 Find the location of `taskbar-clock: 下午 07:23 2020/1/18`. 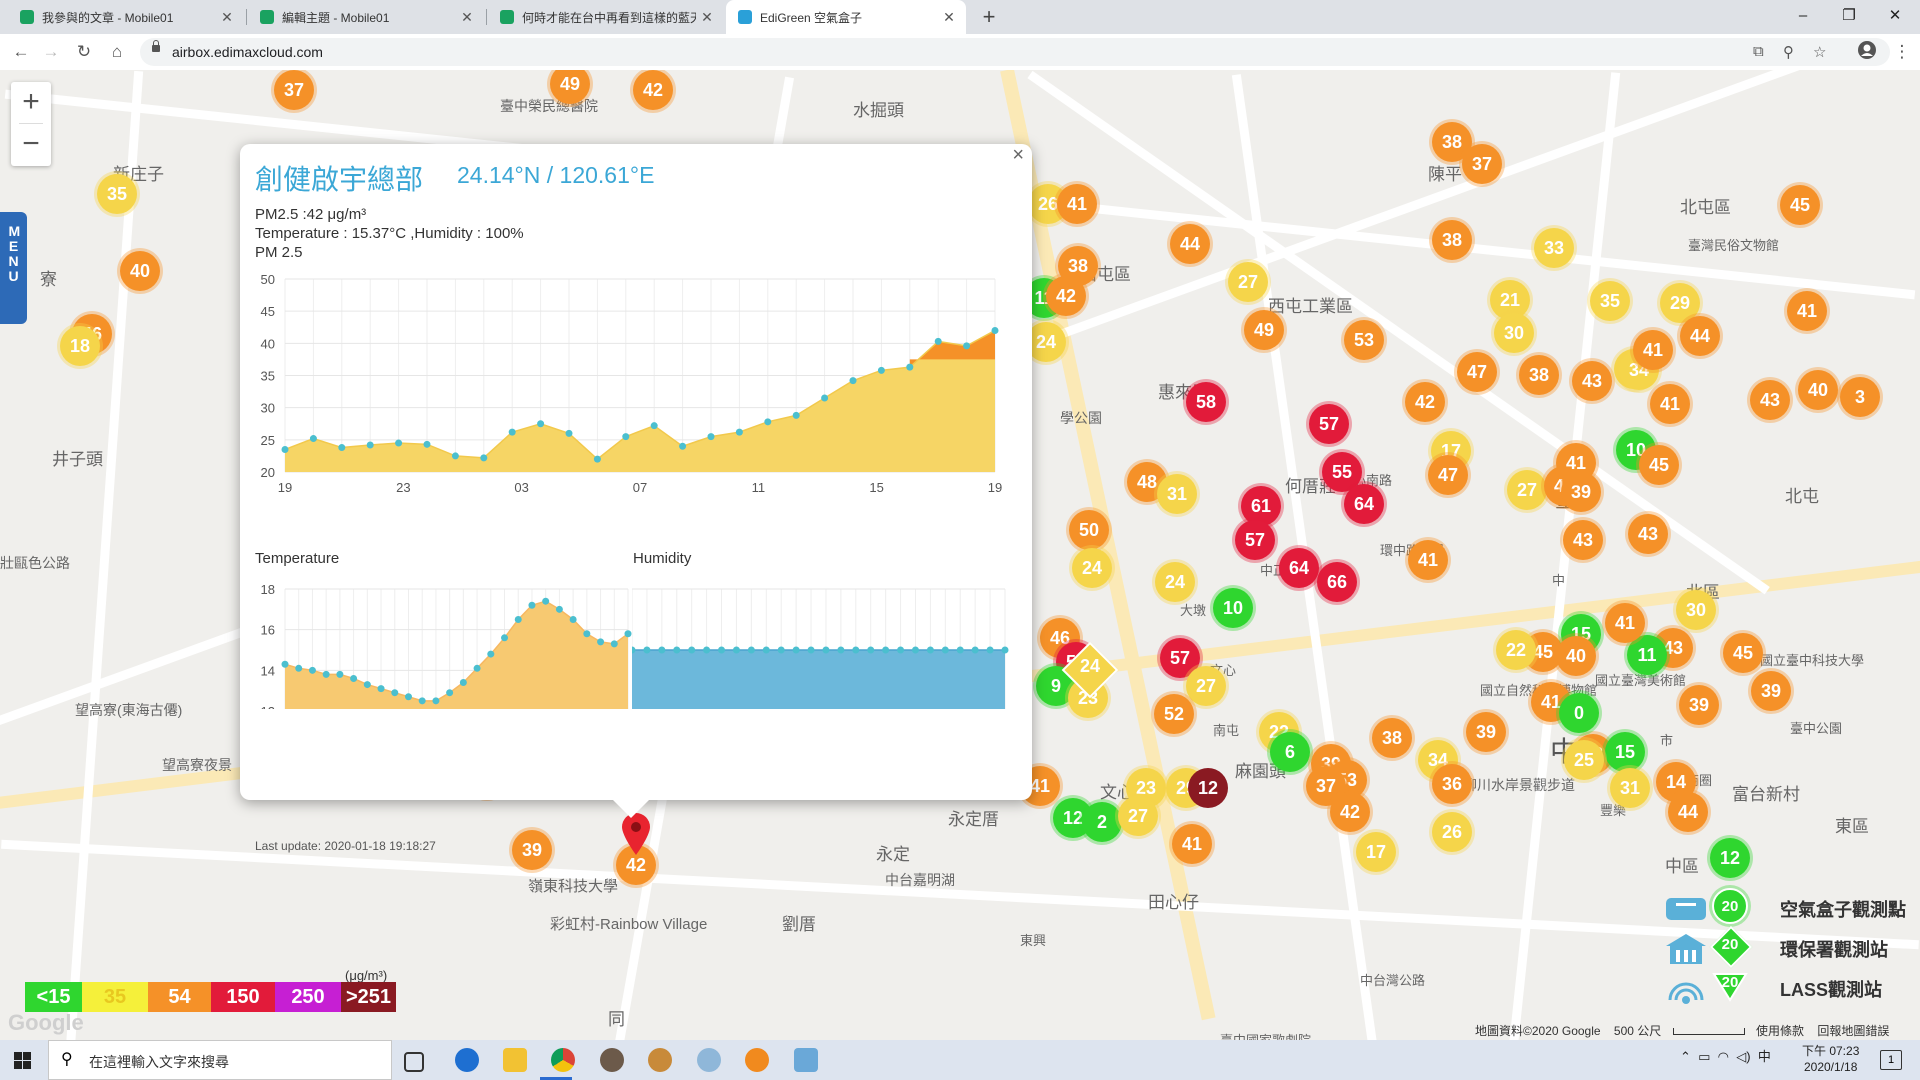

taskbar-clock: 下午 07:23 2020/1/18 is located at coordinates (1830, 1059).